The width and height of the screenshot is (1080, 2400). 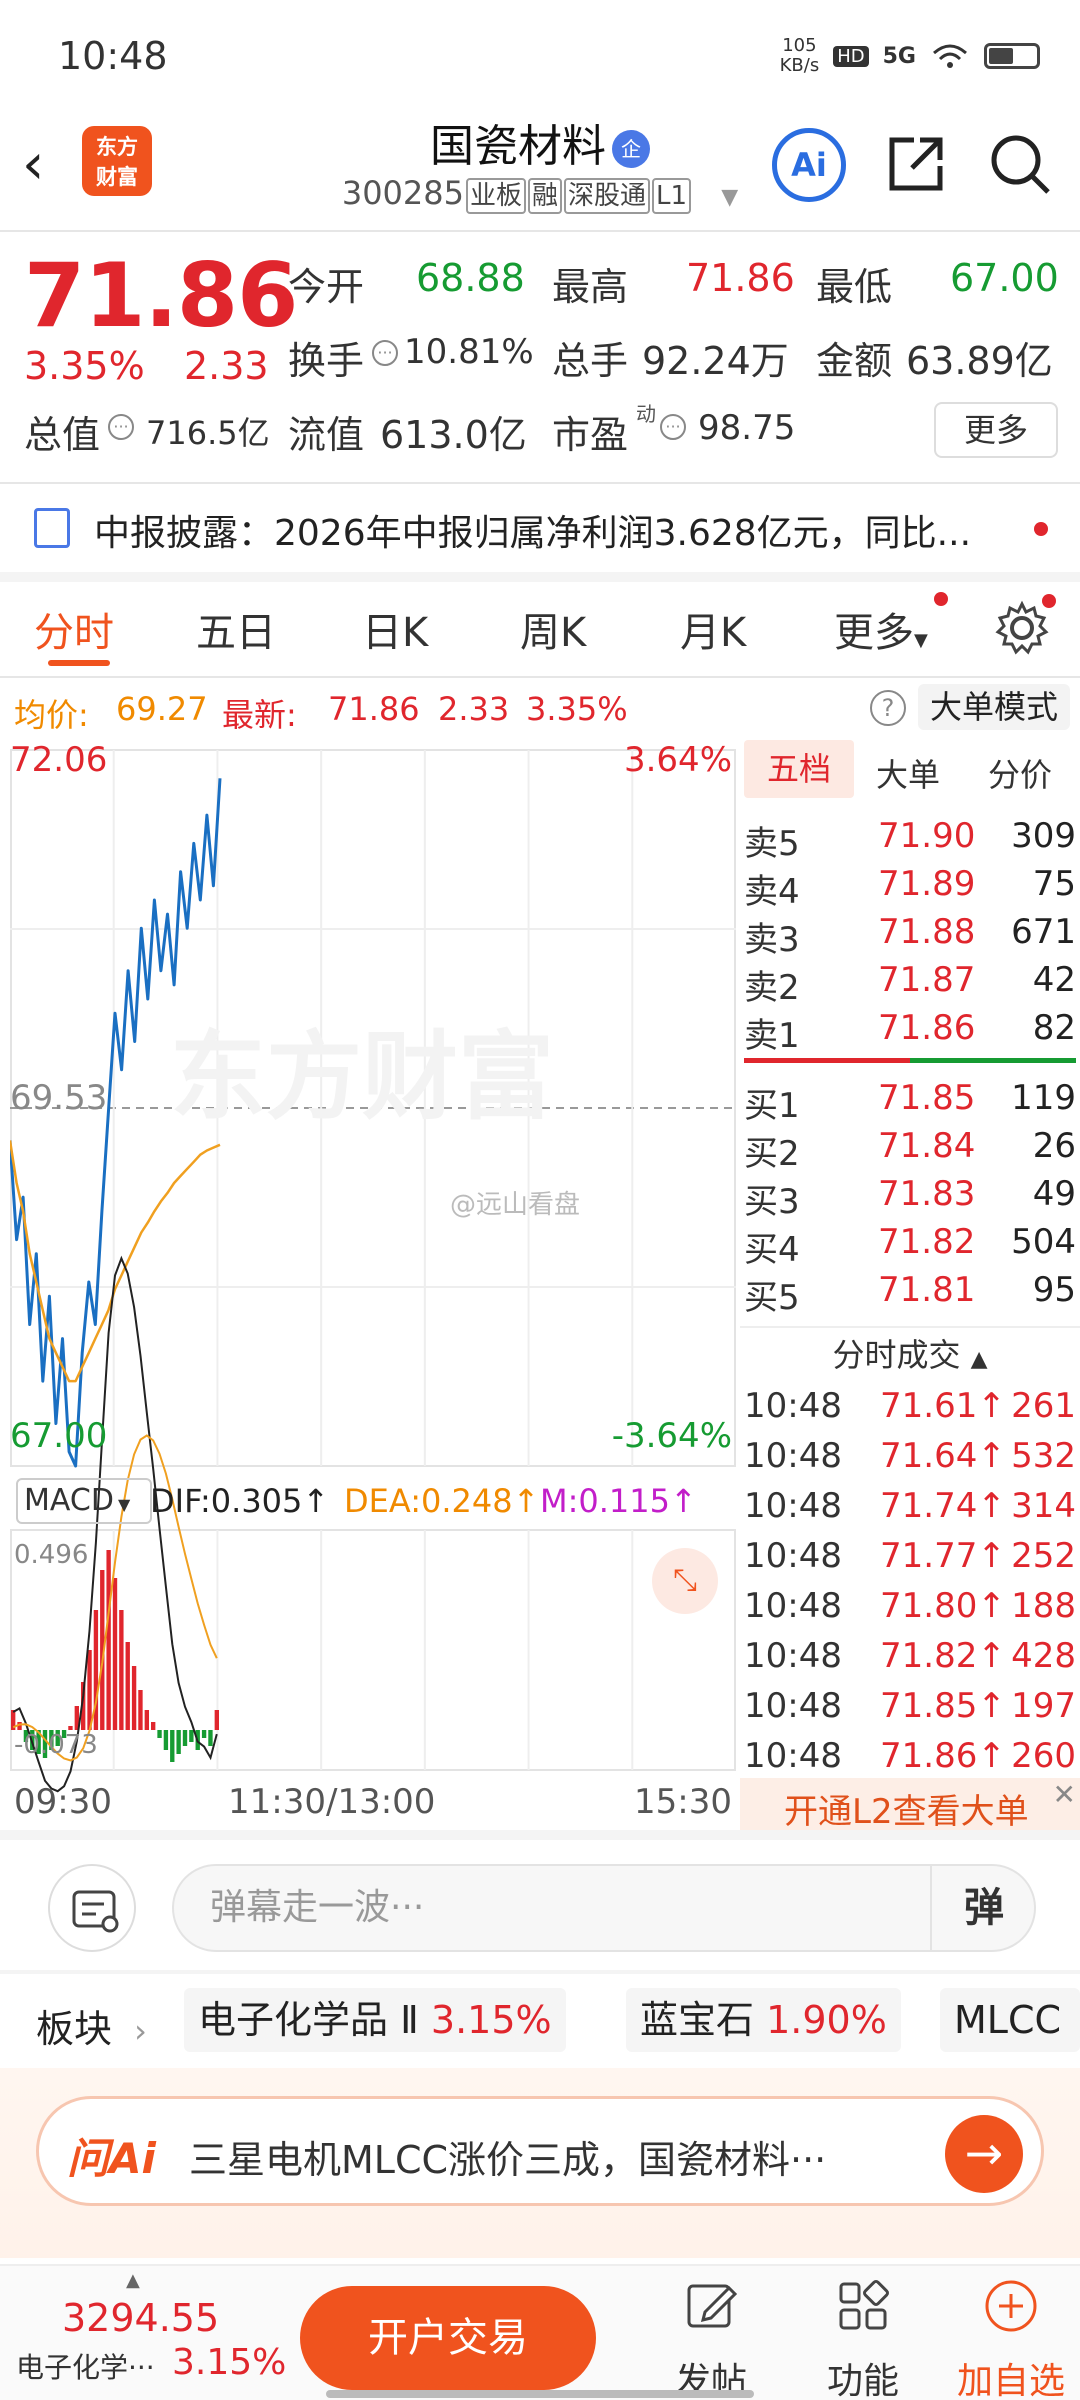 What do you see at coordinates (979, 361) in the screenshot?
I see `amount-value: 63.89亿` at bounding box center [979, 361].